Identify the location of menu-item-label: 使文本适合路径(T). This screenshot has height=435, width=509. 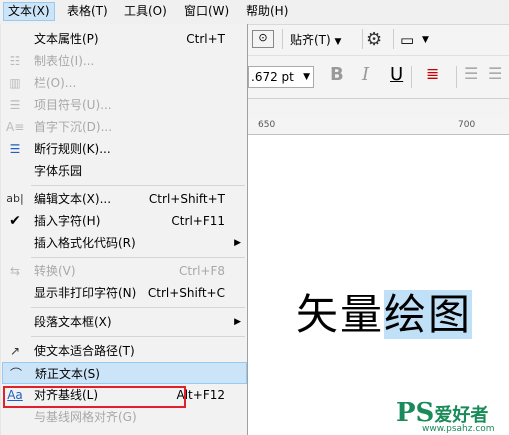
(84, 351).